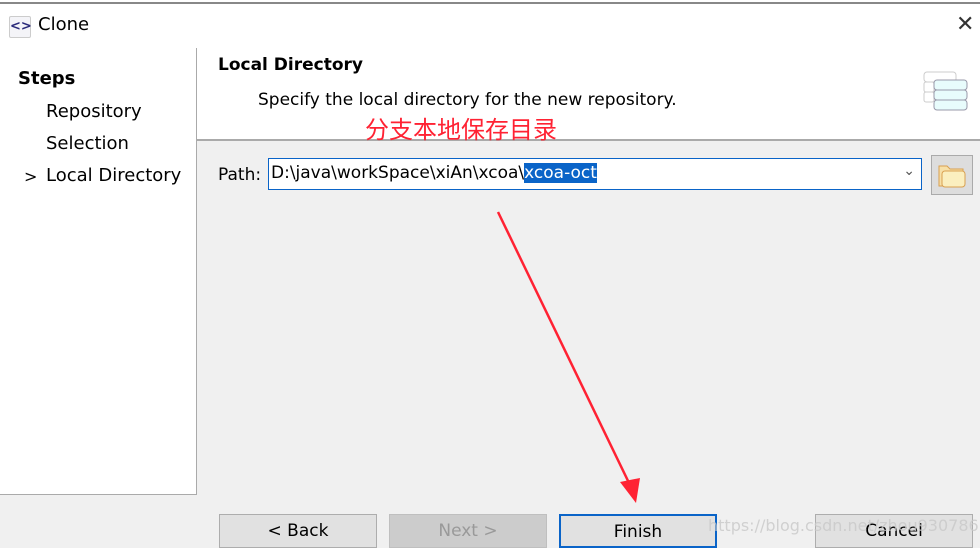  Describe the element at coordinates (844, 525) in the screenshot. I see `watermark: https://blog.csdn.net/zhou930786312` at that location.